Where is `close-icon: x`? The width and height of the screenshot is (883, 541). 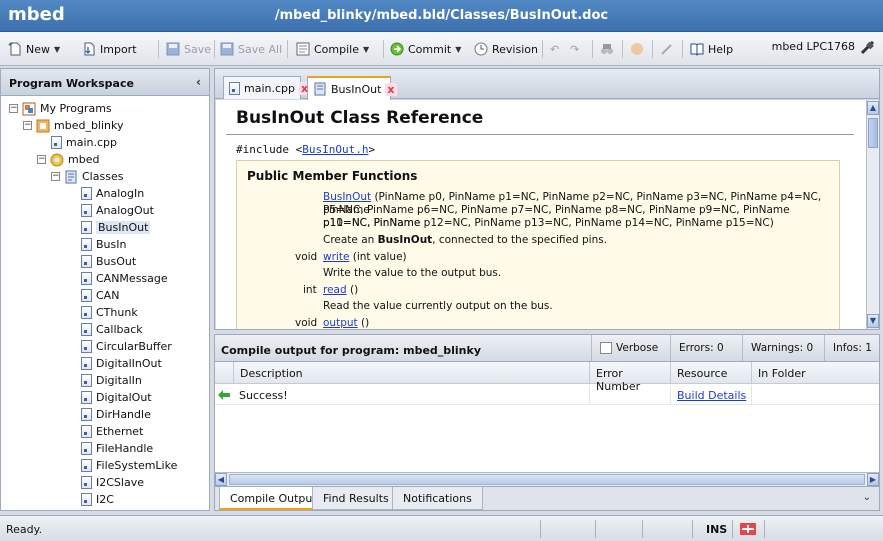 close-icon: x is located at coordinates (391, 89).